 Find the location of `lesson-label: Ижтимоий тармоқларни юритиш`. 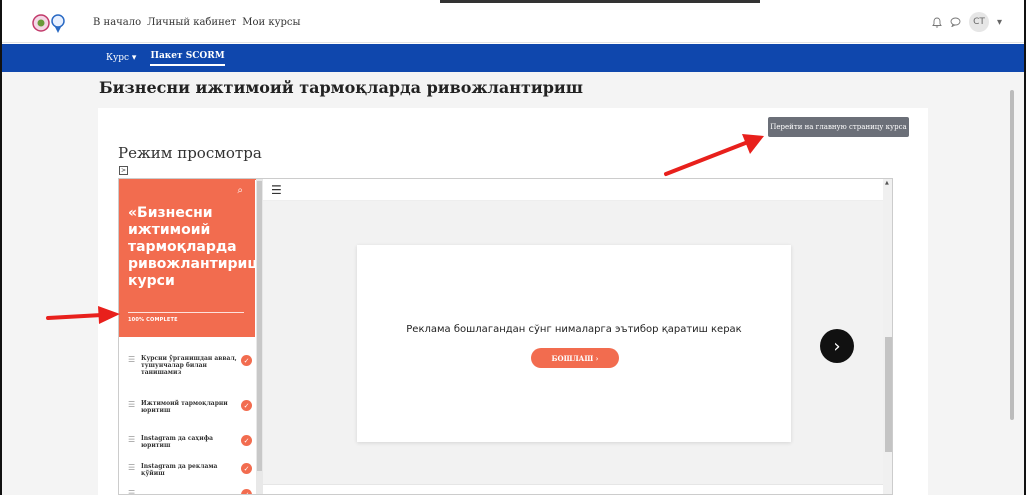

lesson-label: Ижтимоий тармоқларни юритиш is located at coordinates (184, 407).